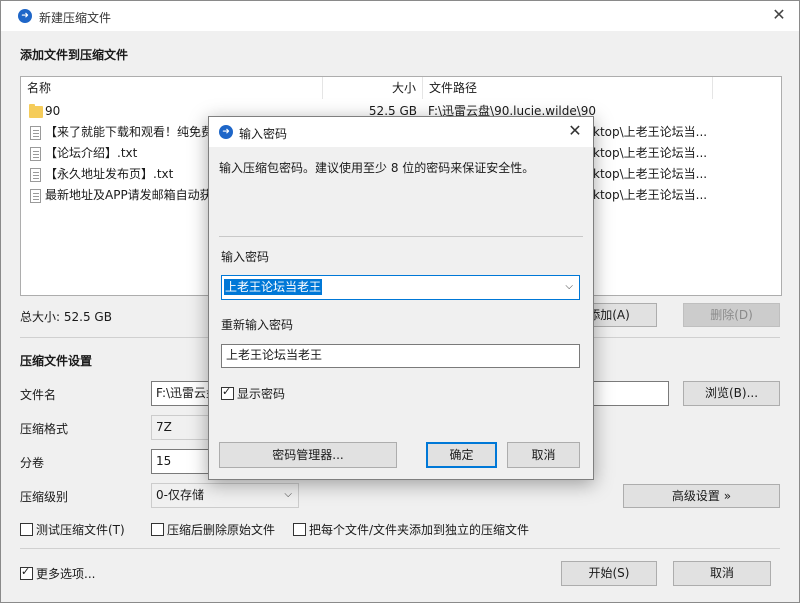 The image size is (800, 603). Describe the element at coordinates (26, 572) in the screenshot. I see `more-options-checkbox` at that location.